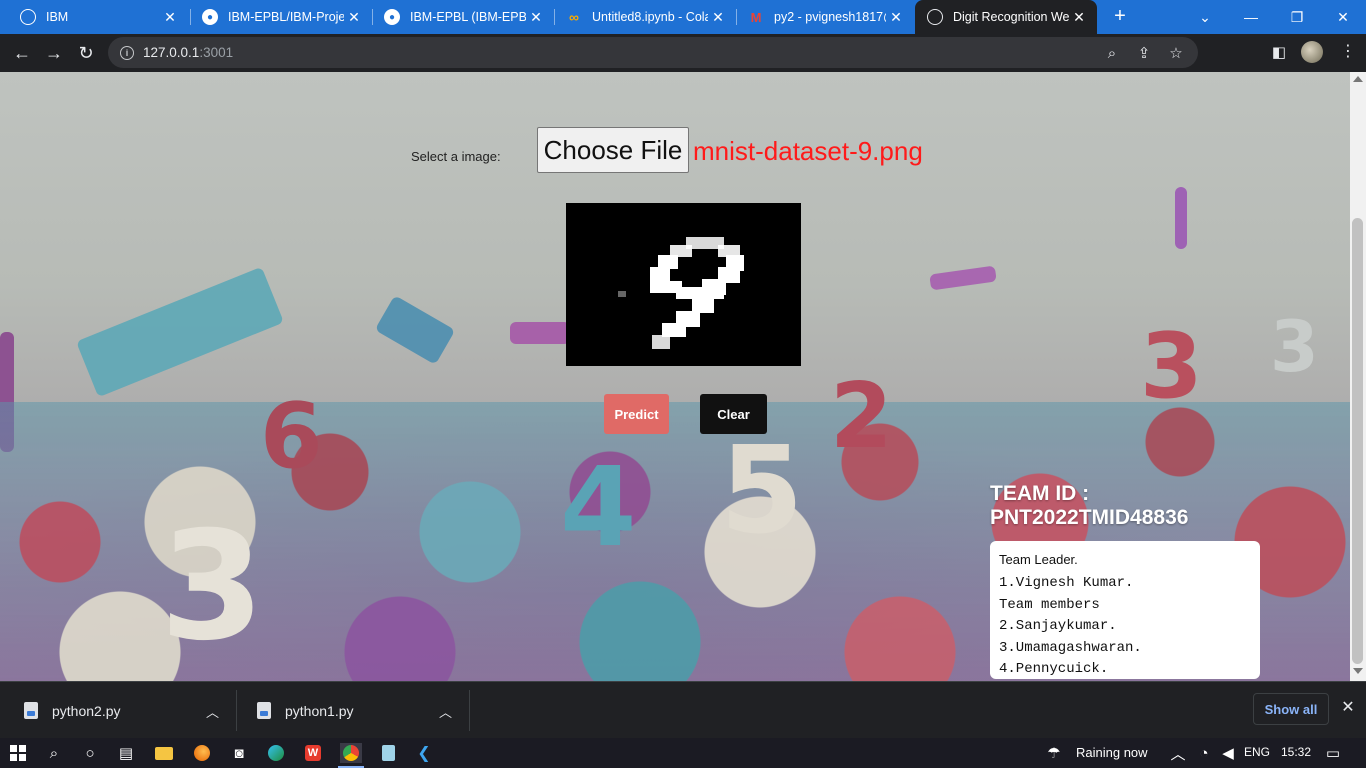 The image size is (1366, 768). I want to click on vscode-icon: ❮, so click(424, 753).